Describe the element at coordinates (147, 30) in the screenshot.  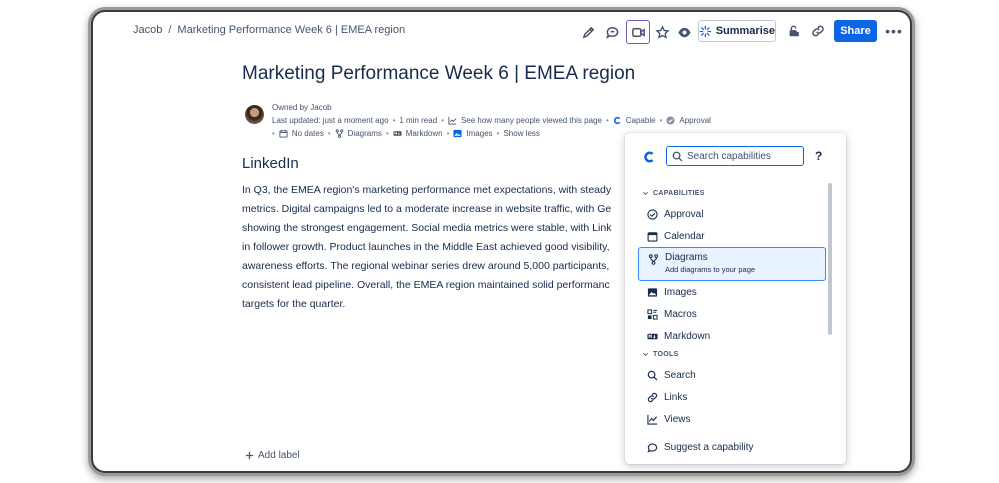
I see `breadcrumb-root: Jacob` at that location.